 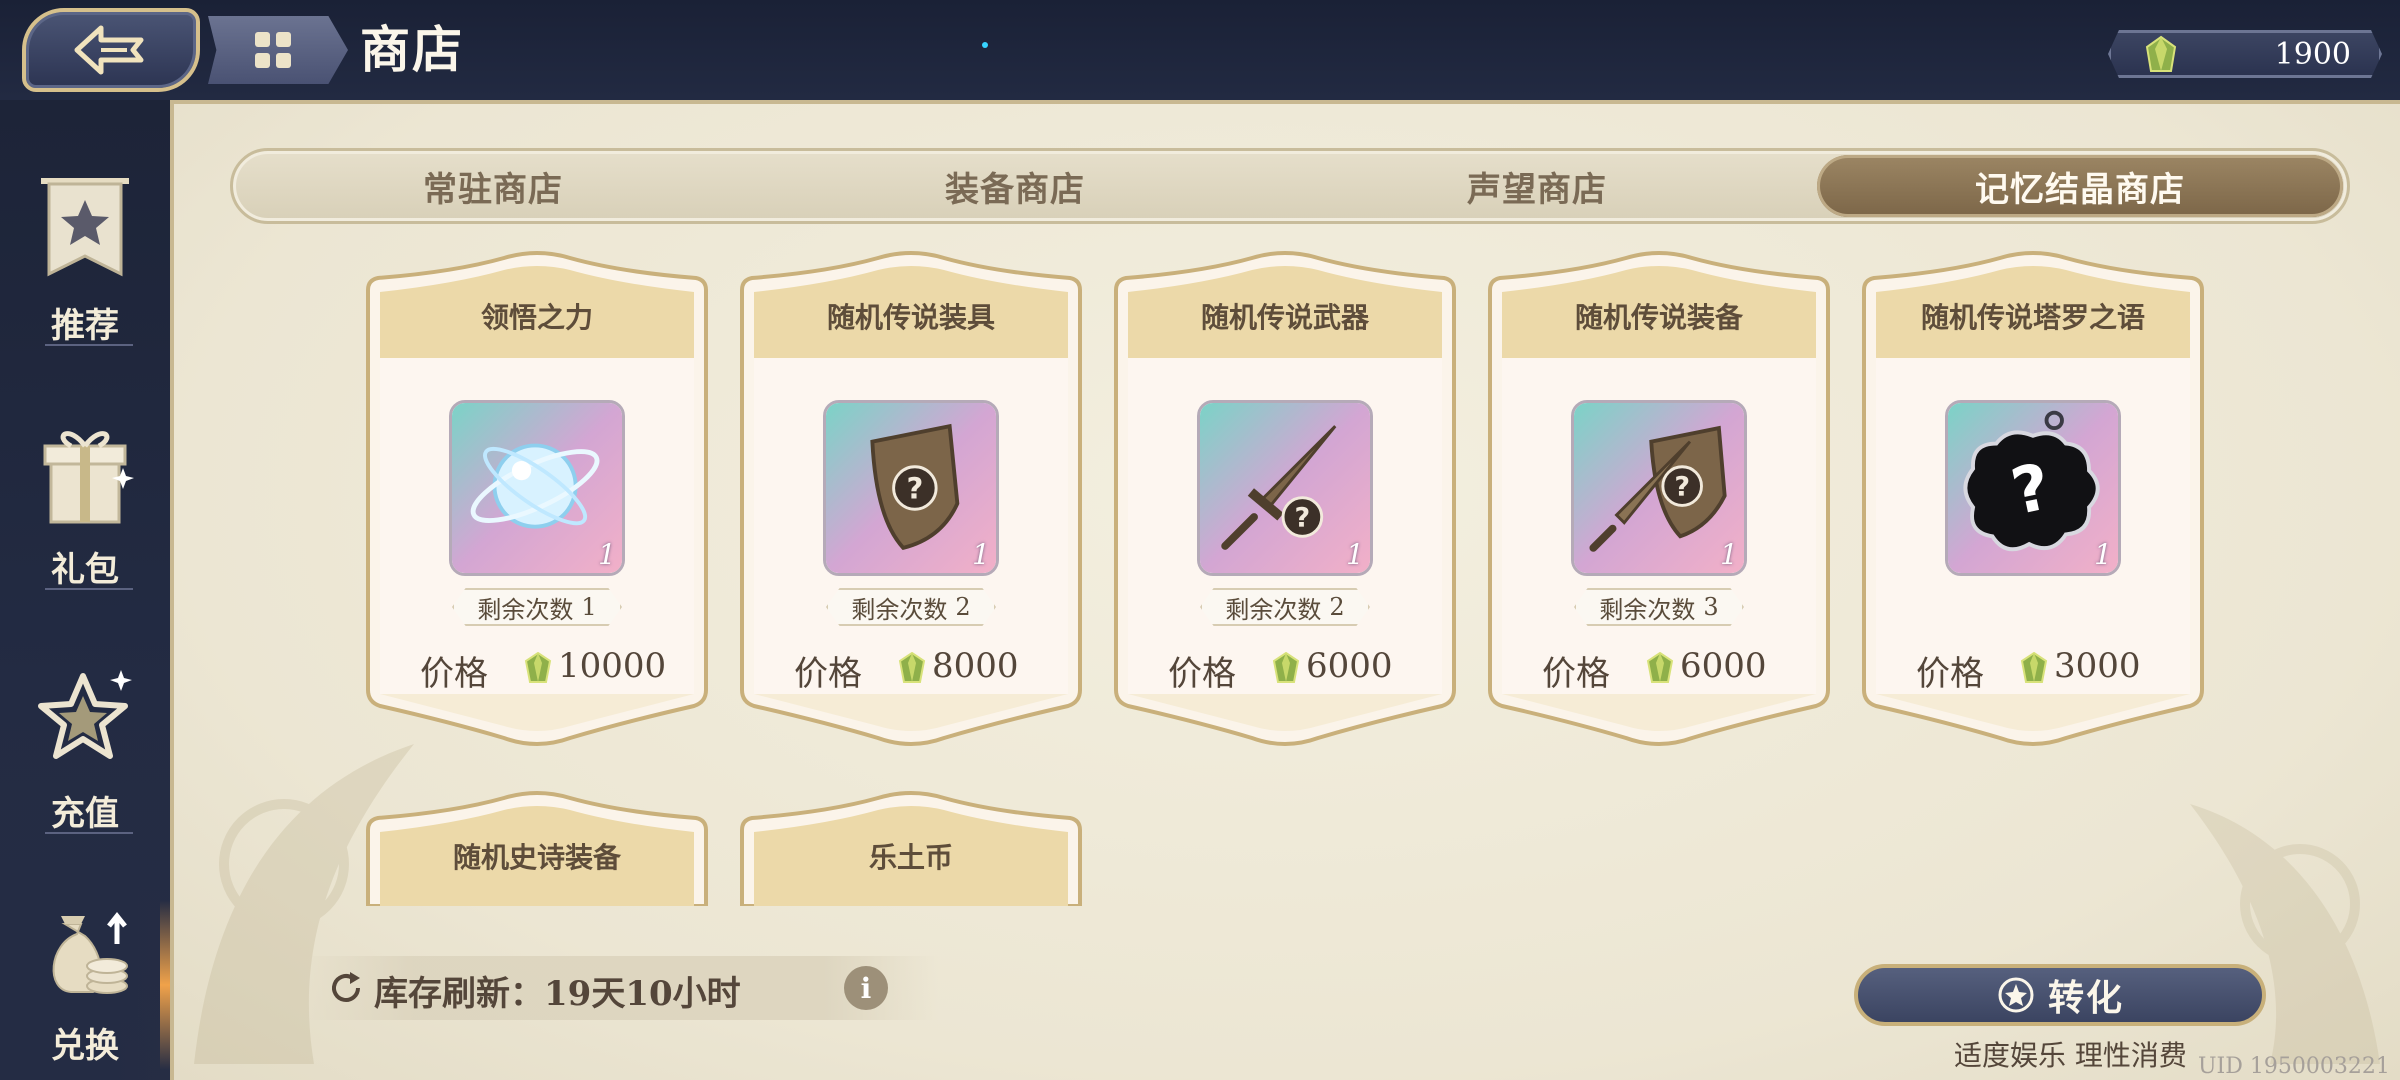 I want to click on card-title: 领悟之力, so click(x=536, y=317).